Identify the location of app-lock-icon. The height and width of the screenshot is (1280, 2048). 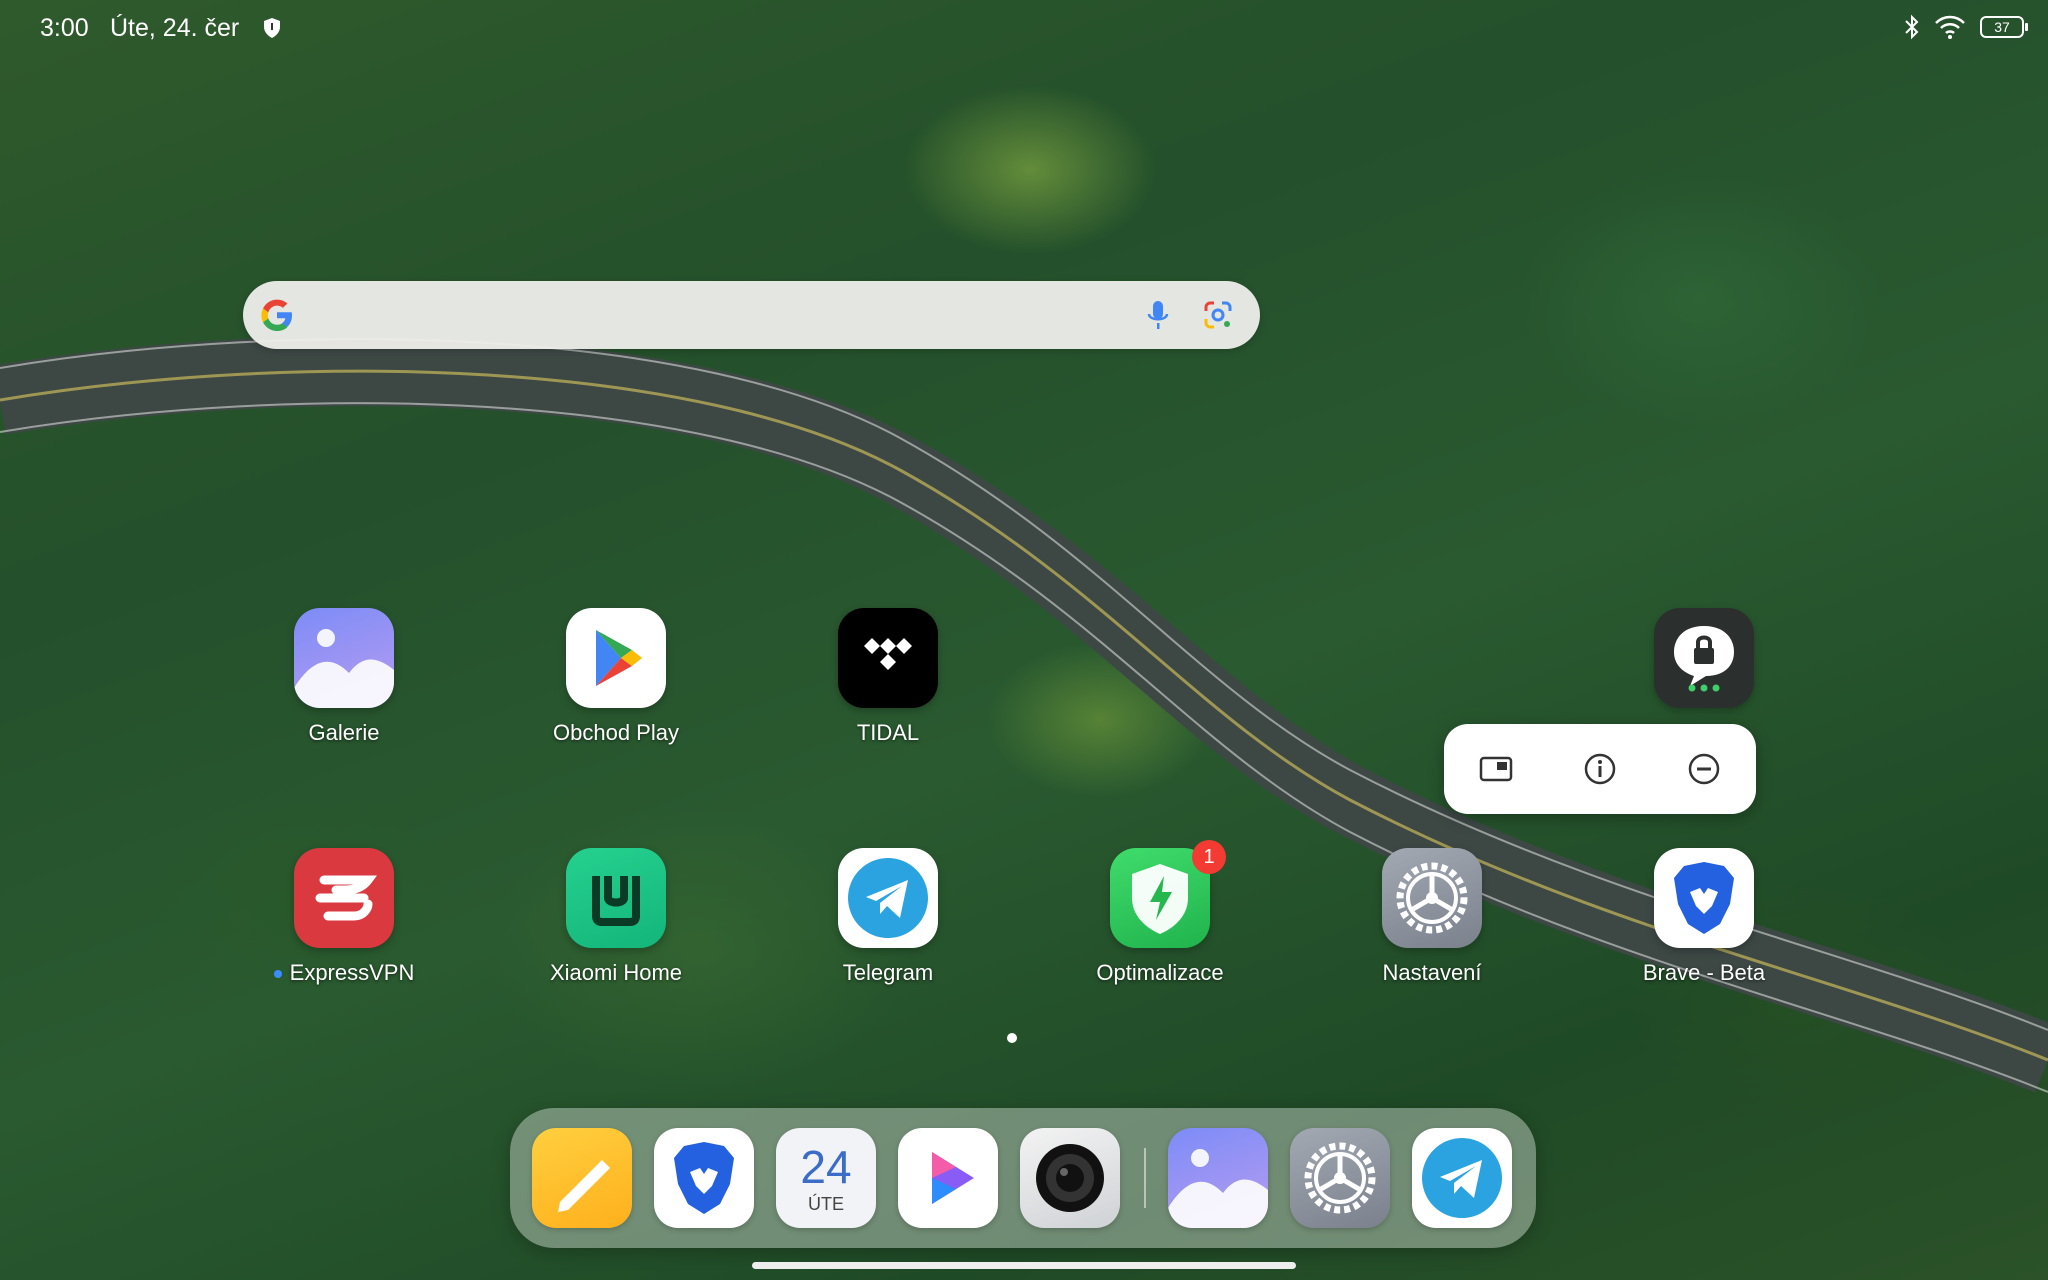
(1704, 658).